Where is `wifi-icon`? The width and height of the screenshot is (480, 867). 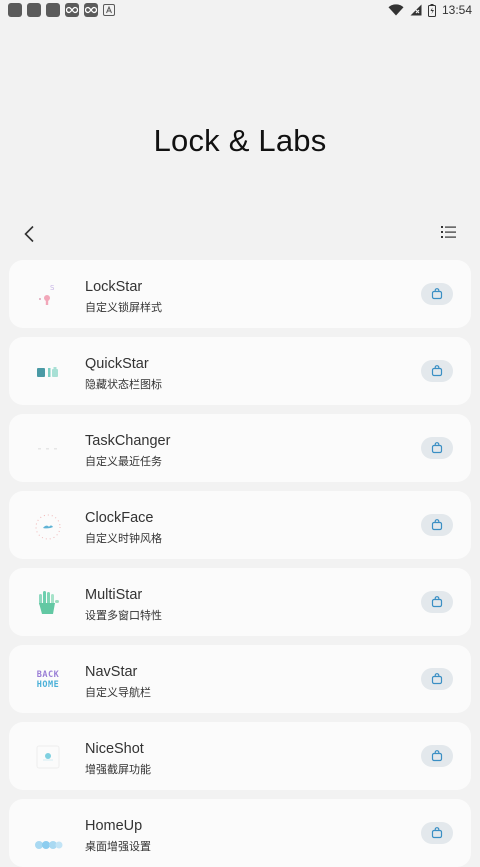
wifi-icon is located at coordinates (396, 10).